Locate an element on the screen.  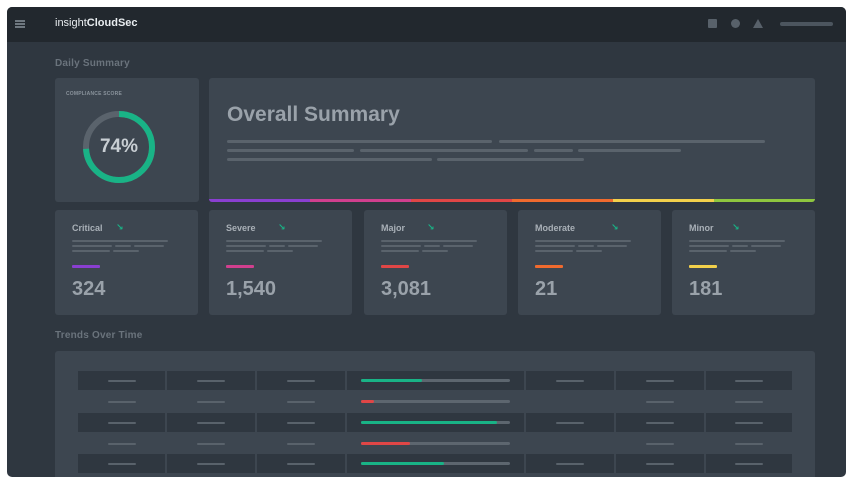
severity-card-major: Major ↘ 3,081 is located at coordinates (435, 262).